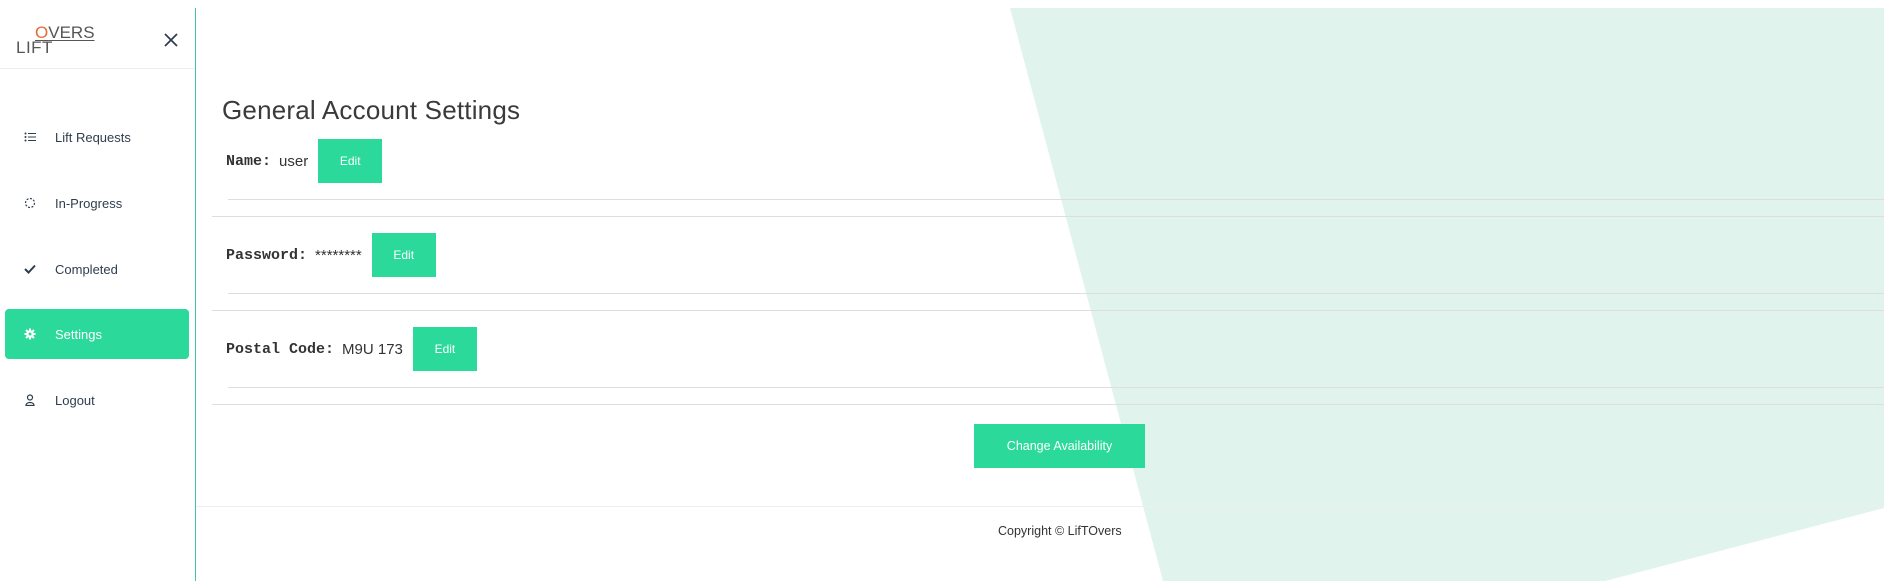  I want to click on brand-header: OVERS LIFT, so click(97, 38).